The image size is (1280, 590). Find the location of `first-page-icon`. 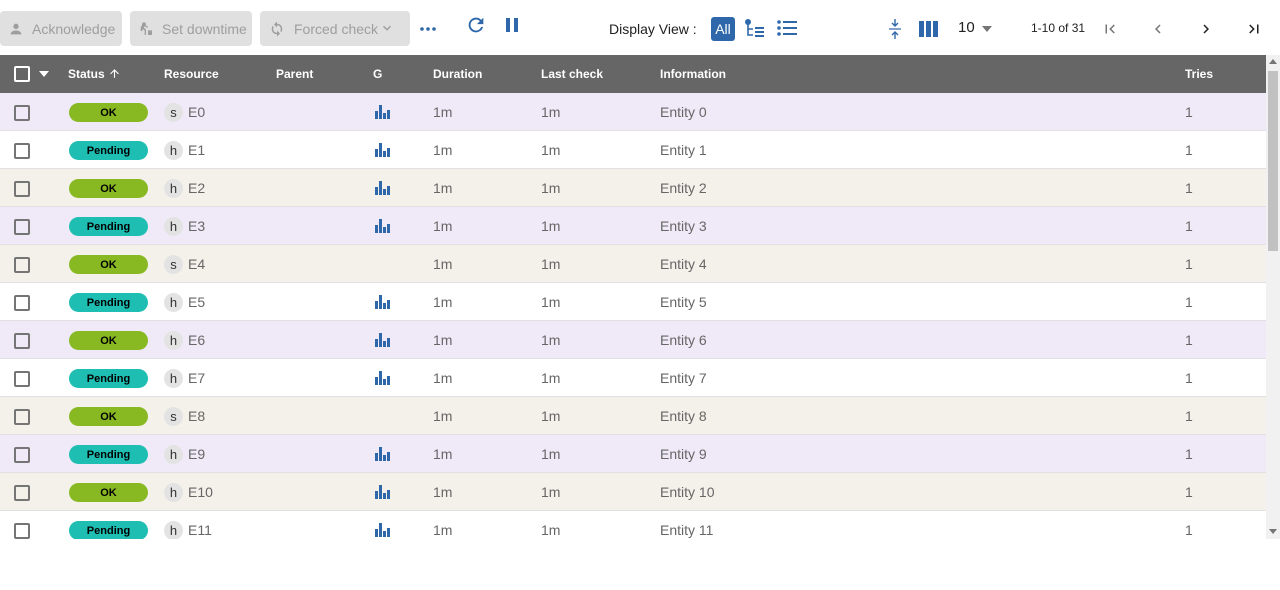

first-page-icon is located at coordinates (1110, 29).